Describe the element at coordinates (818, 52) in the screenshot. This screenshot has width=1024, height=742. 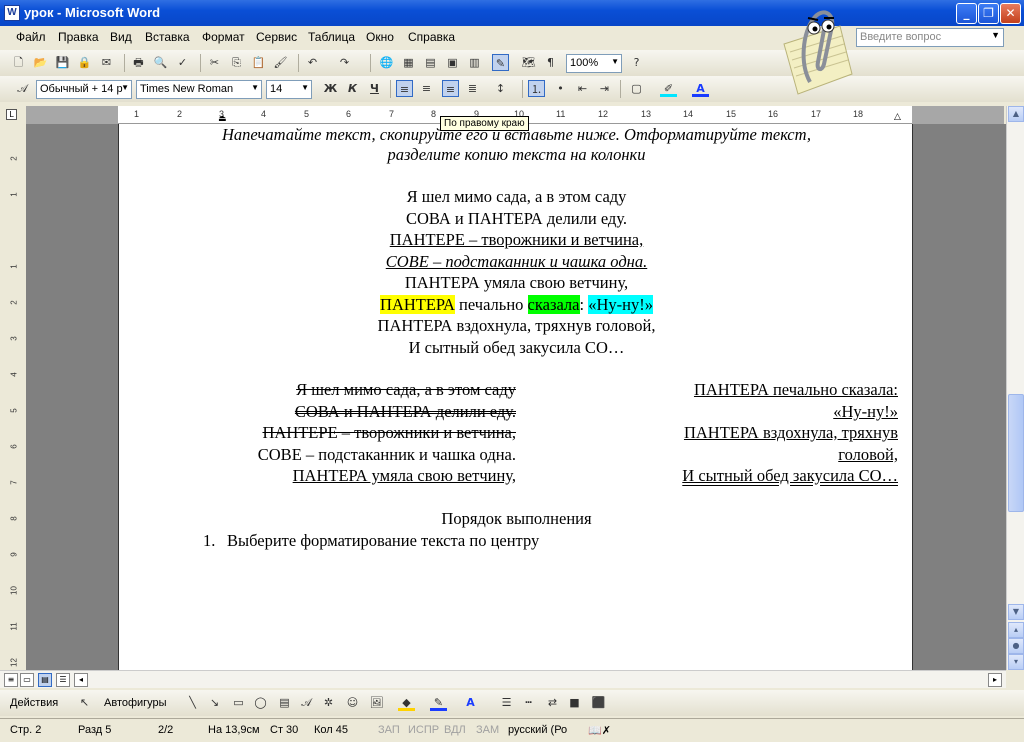
I see `office-assistant-clippy-icon` at that location.